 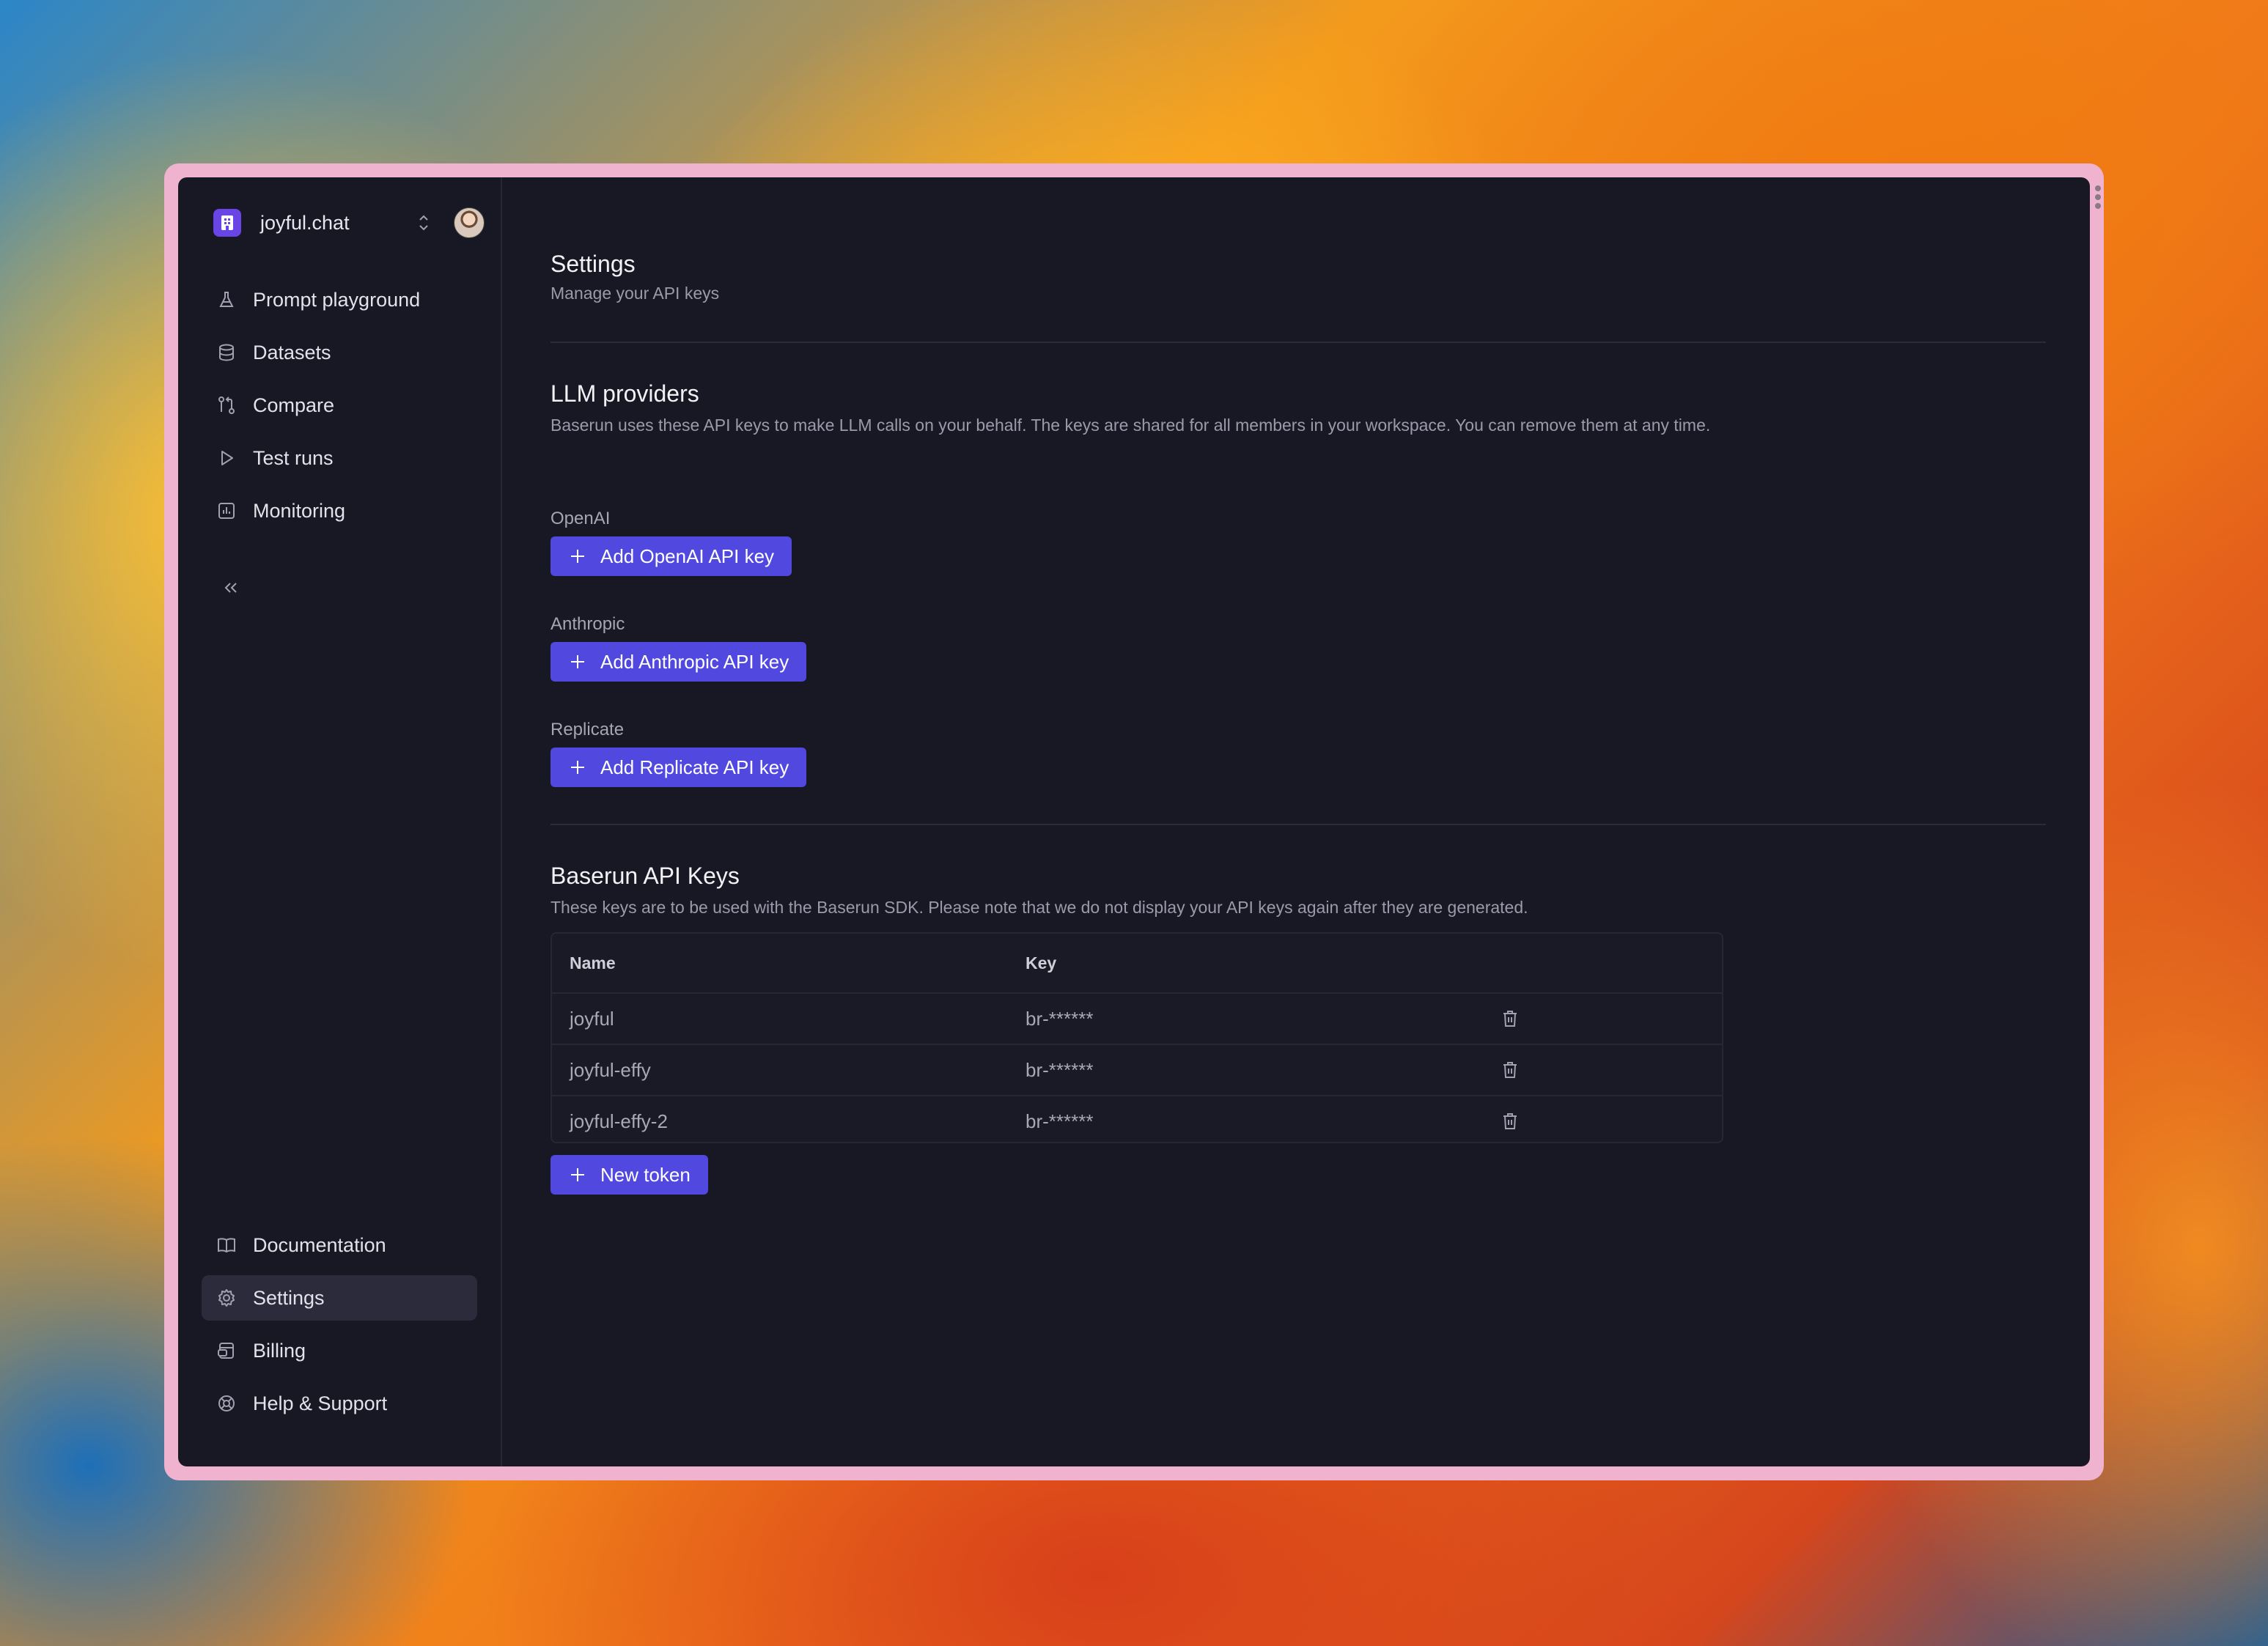 What do you see at coordinates (226, 406) in the screenshot?
I see `compare-icon` at bounding box center [226, 406].